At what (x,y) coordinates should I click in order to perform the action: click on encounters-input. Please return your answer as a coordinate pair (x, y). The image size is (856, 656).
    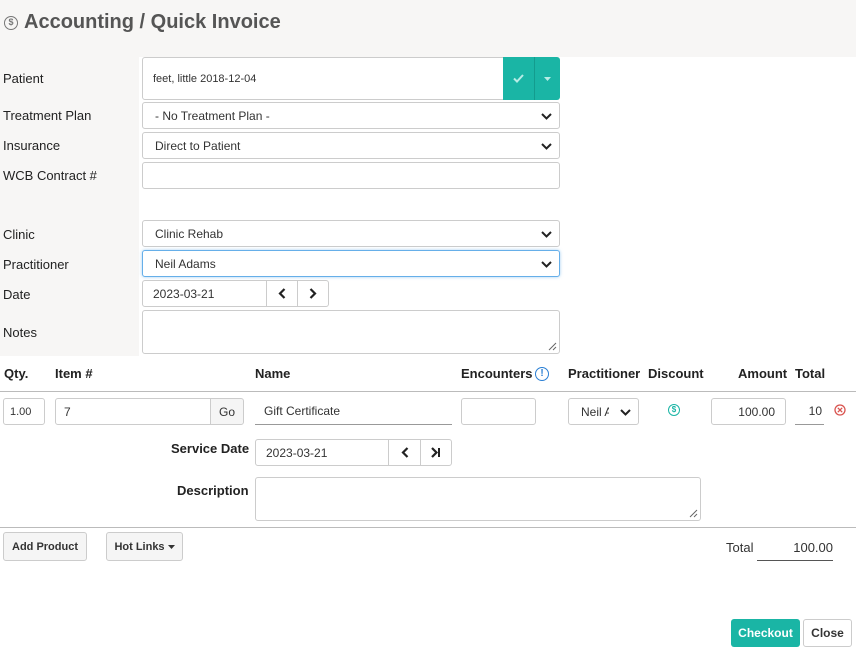
    Looking at the image, I should click on (498, 411).